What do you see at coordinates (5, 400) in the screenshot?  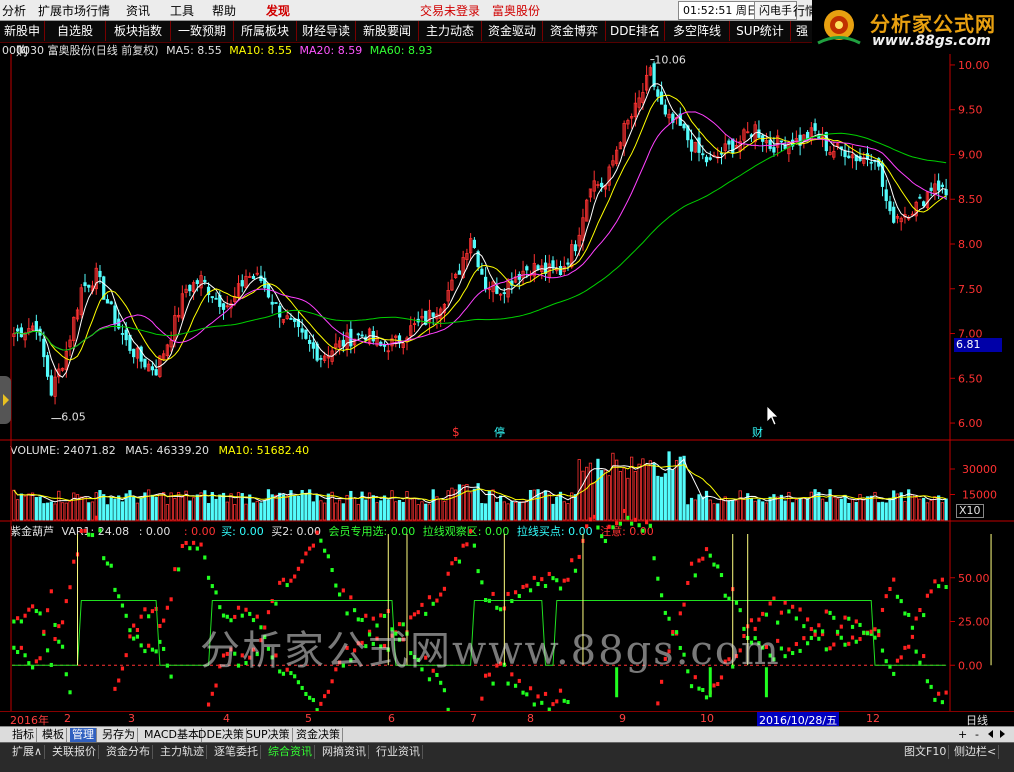 I see `left-panel-toggle` at bounding box center [5, 400].